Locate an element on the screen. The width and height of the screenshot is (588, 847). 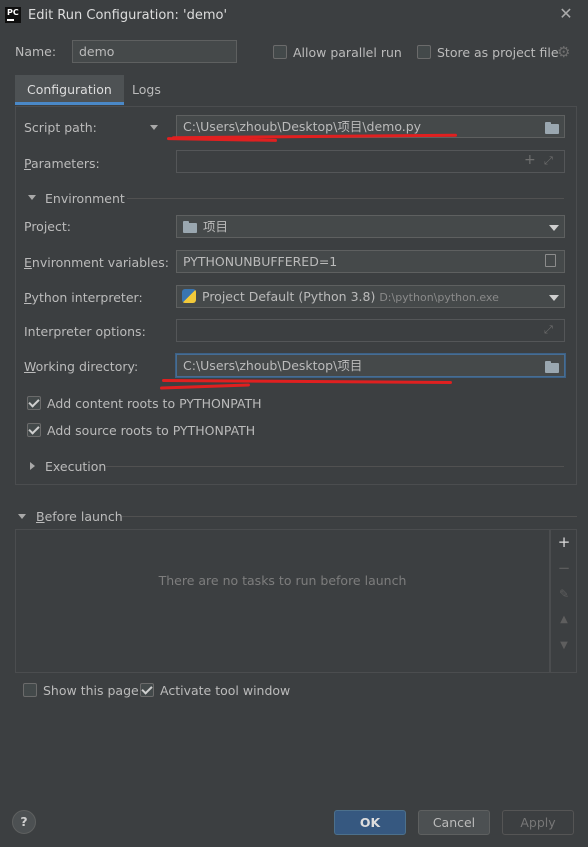
env-vars-label: Environment variables: is located at coordinates (96, 262).